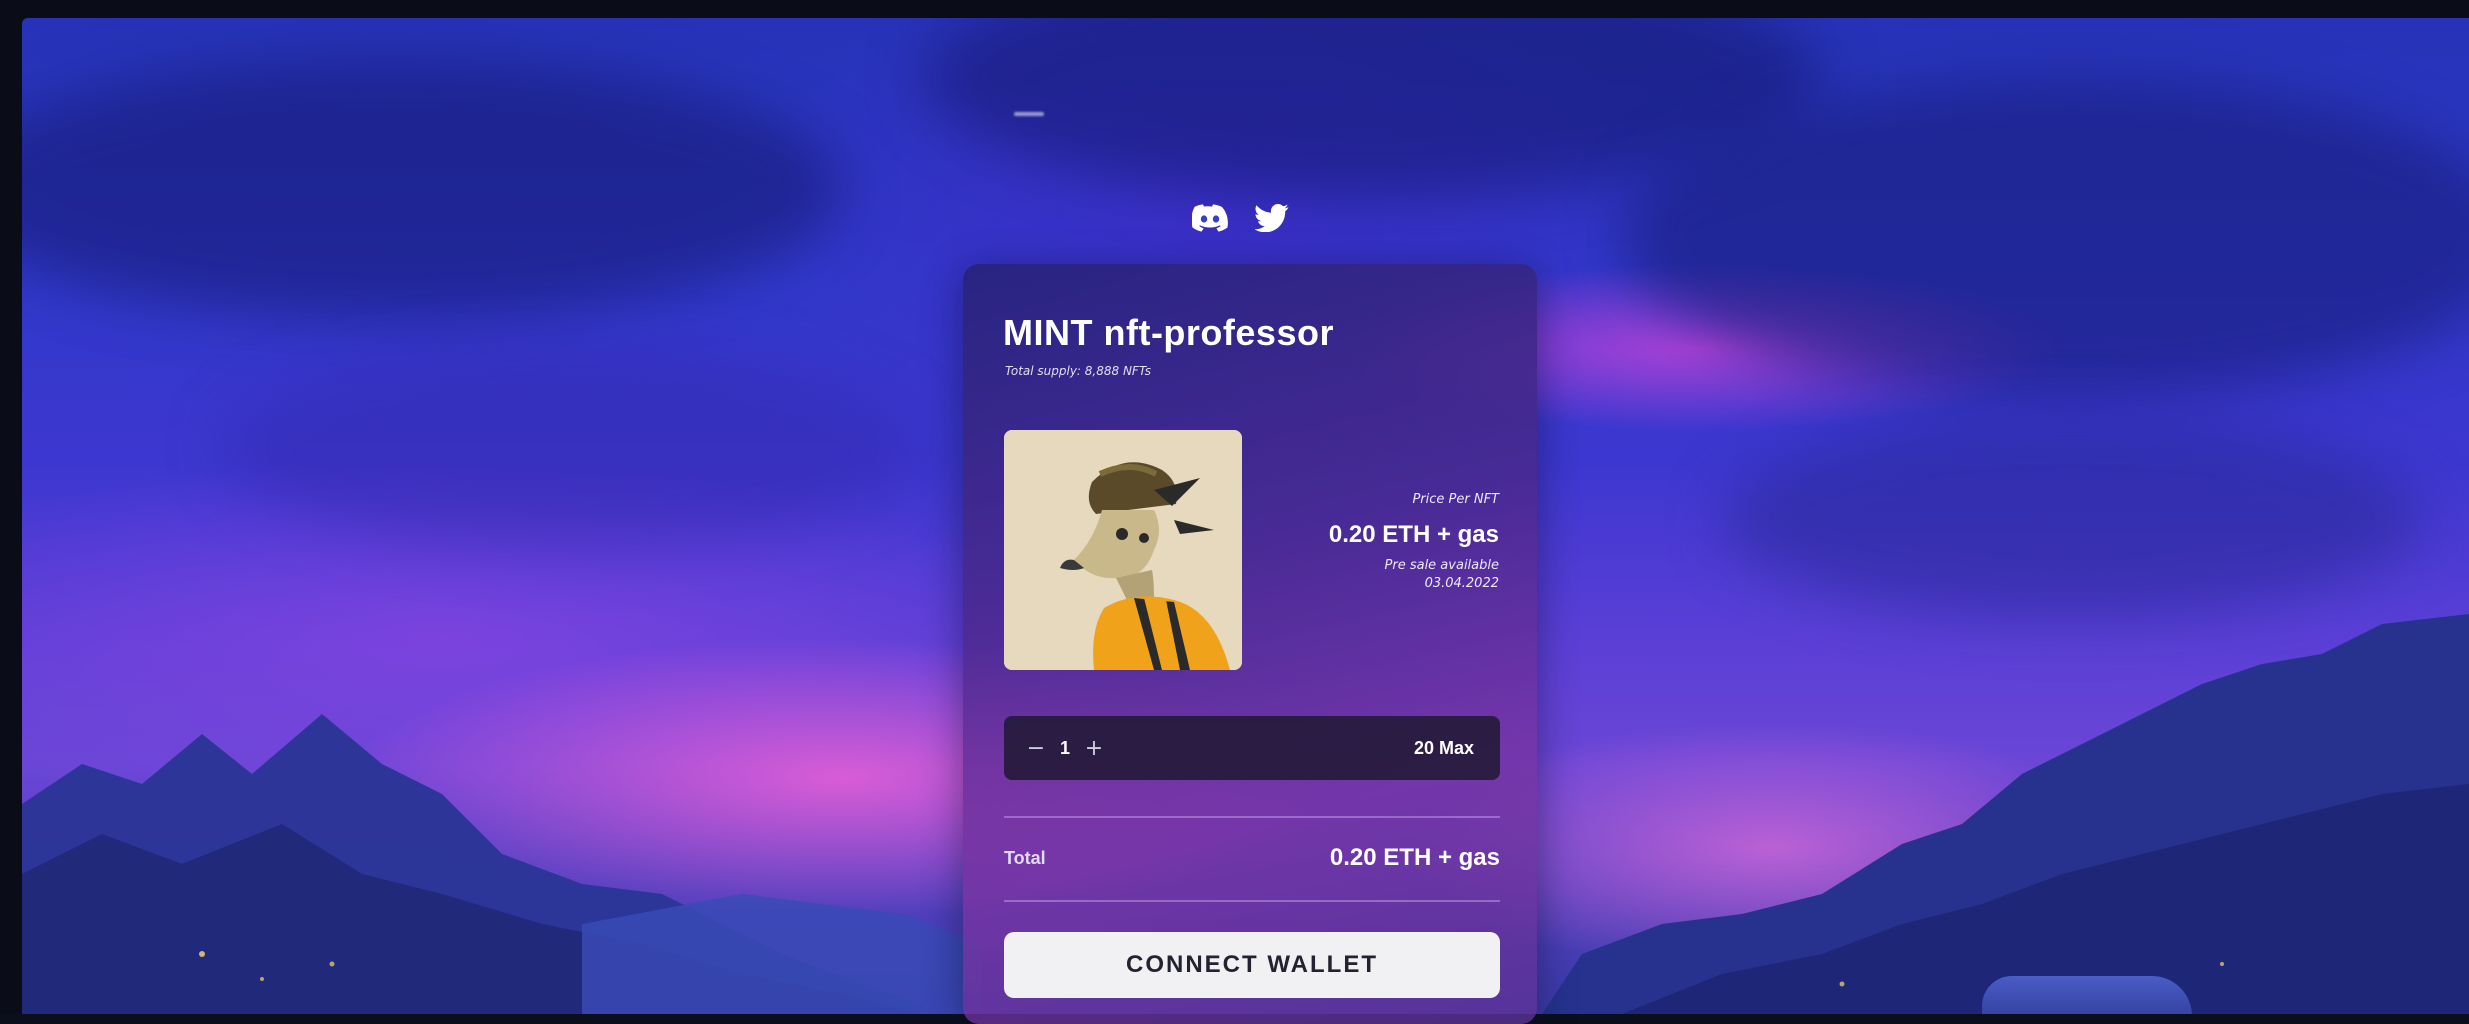 The height and width of the screenshot is (1024, 2469). Describe the element at coordinates (1029, 114) in the screenshot. I see `decorative-mark` at that location.